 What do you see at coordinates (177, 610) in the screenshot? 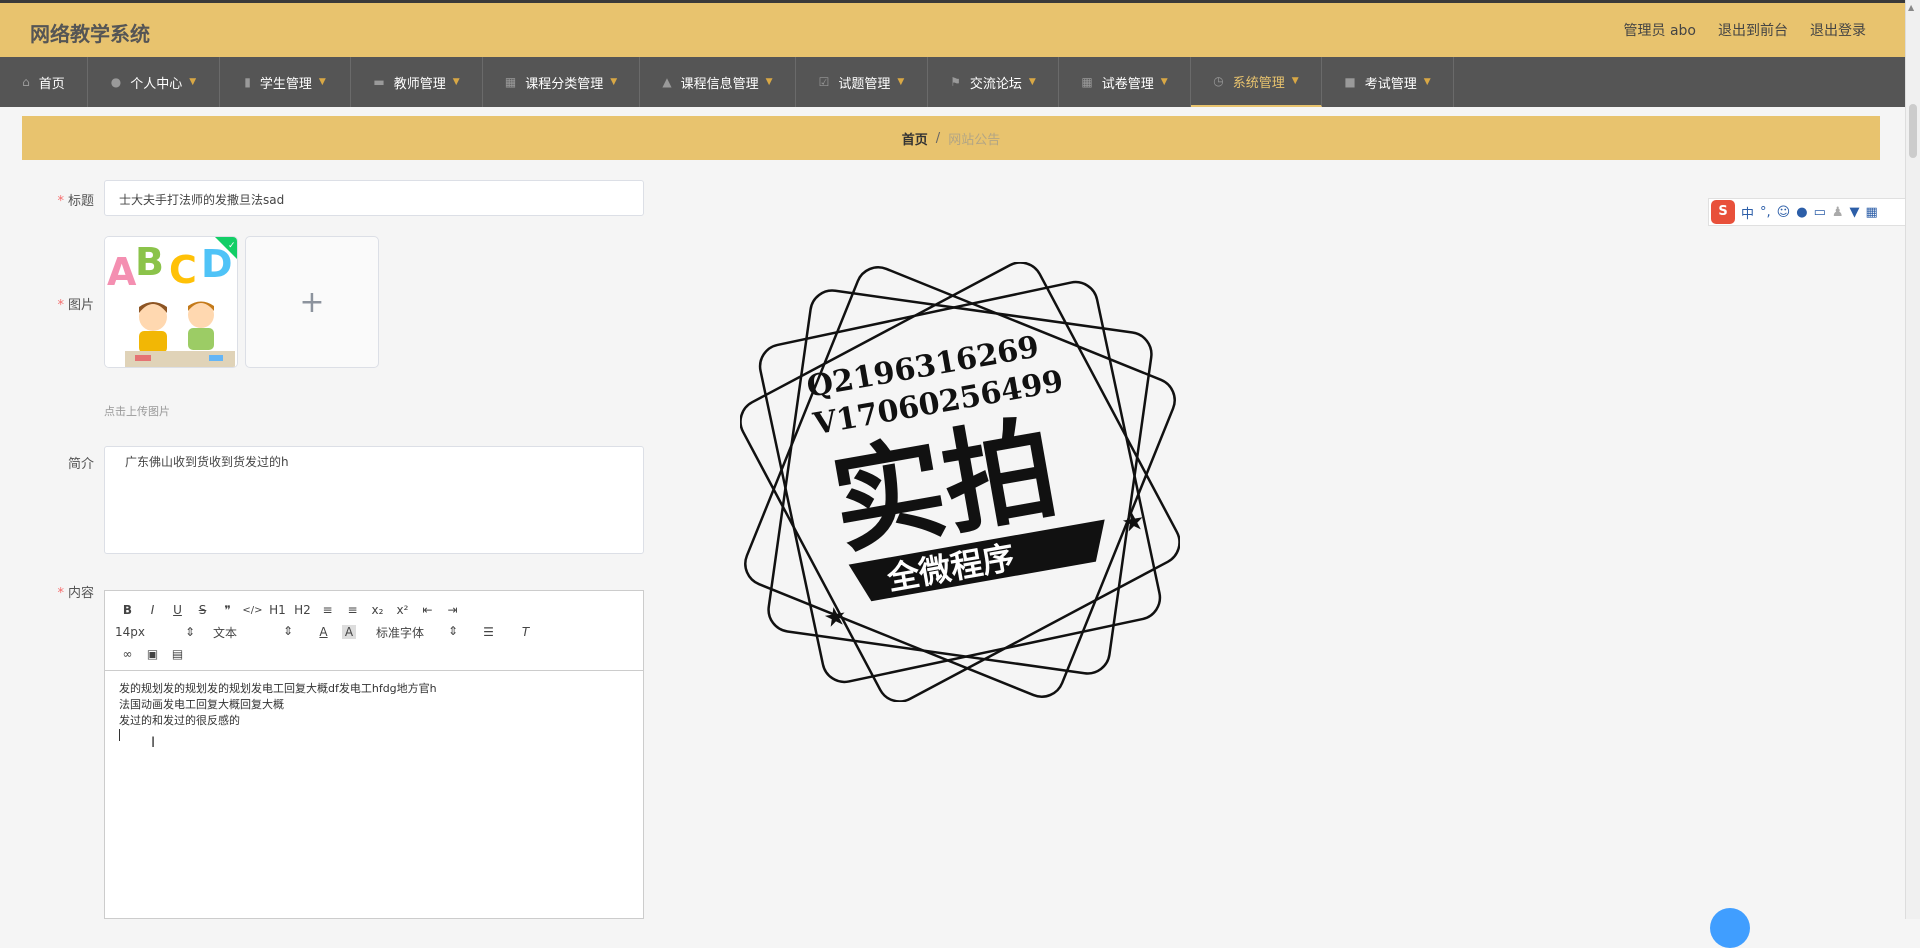
I see `underline-button: U` at bounding box center [177, 610].